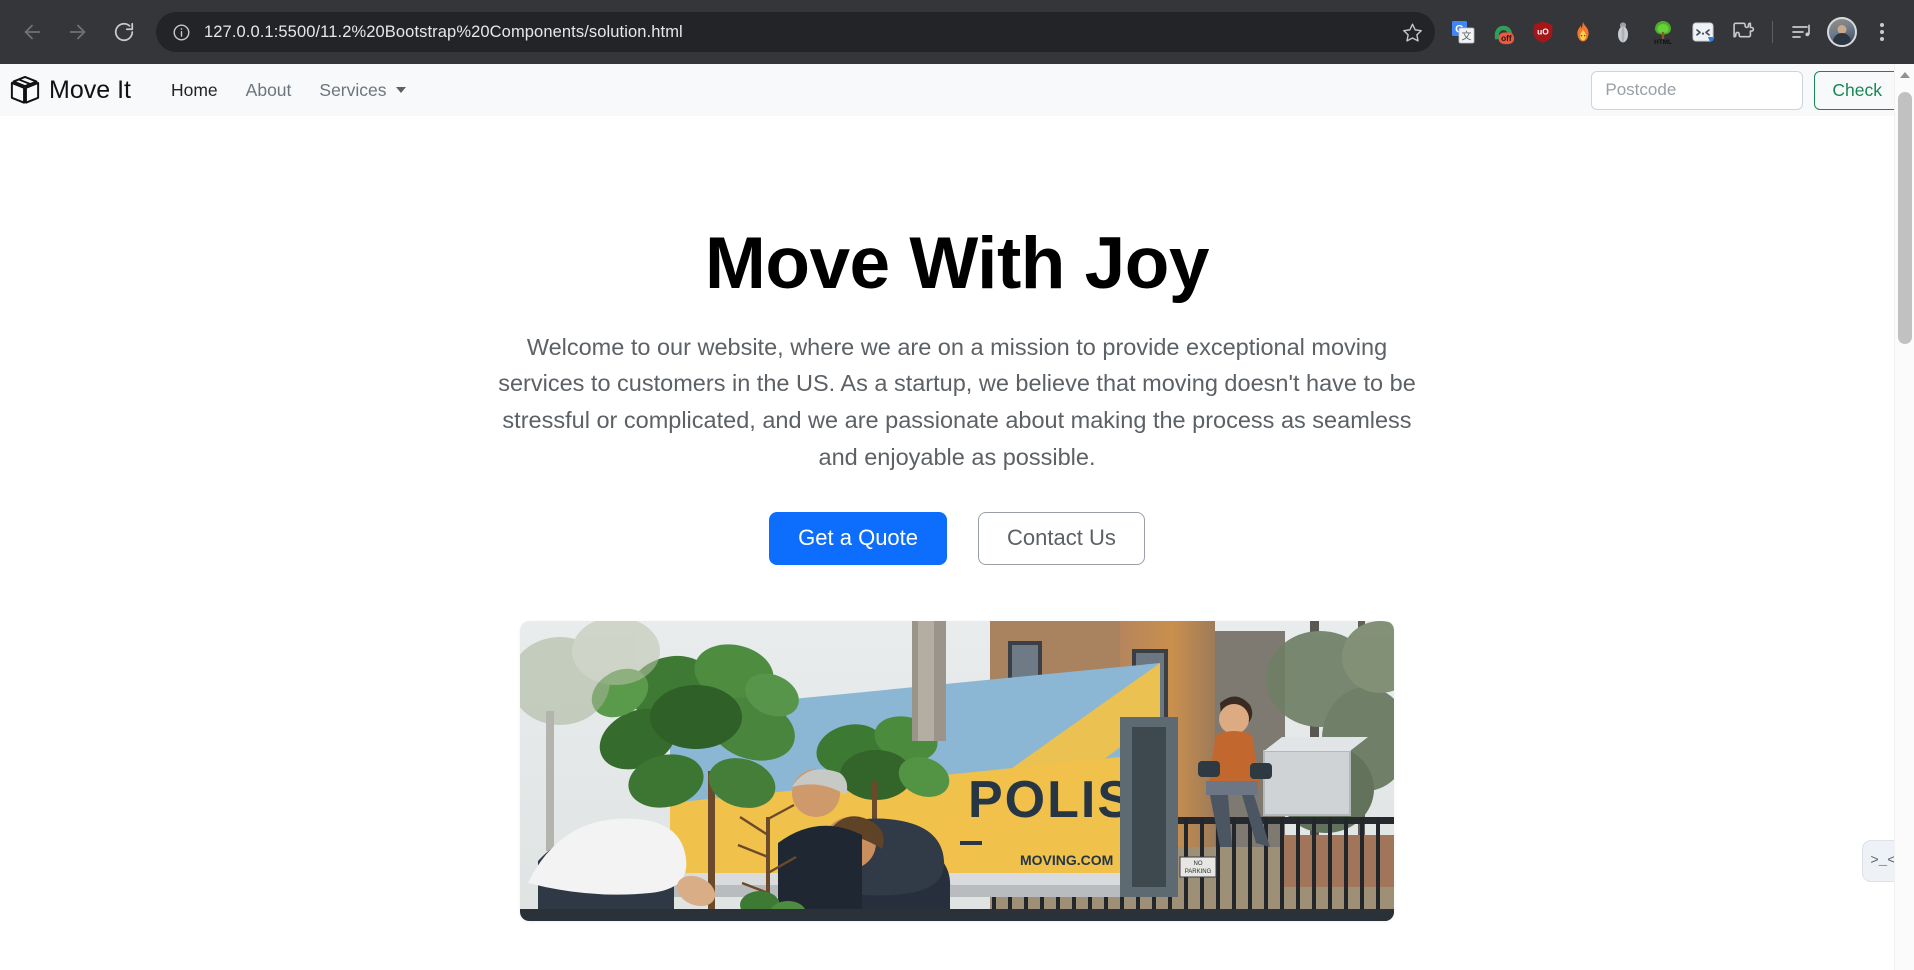  What do you see at coordinates (1506, 38) in the screenshot?
I see `svg-text: off` at bounding box center [1506, 38].